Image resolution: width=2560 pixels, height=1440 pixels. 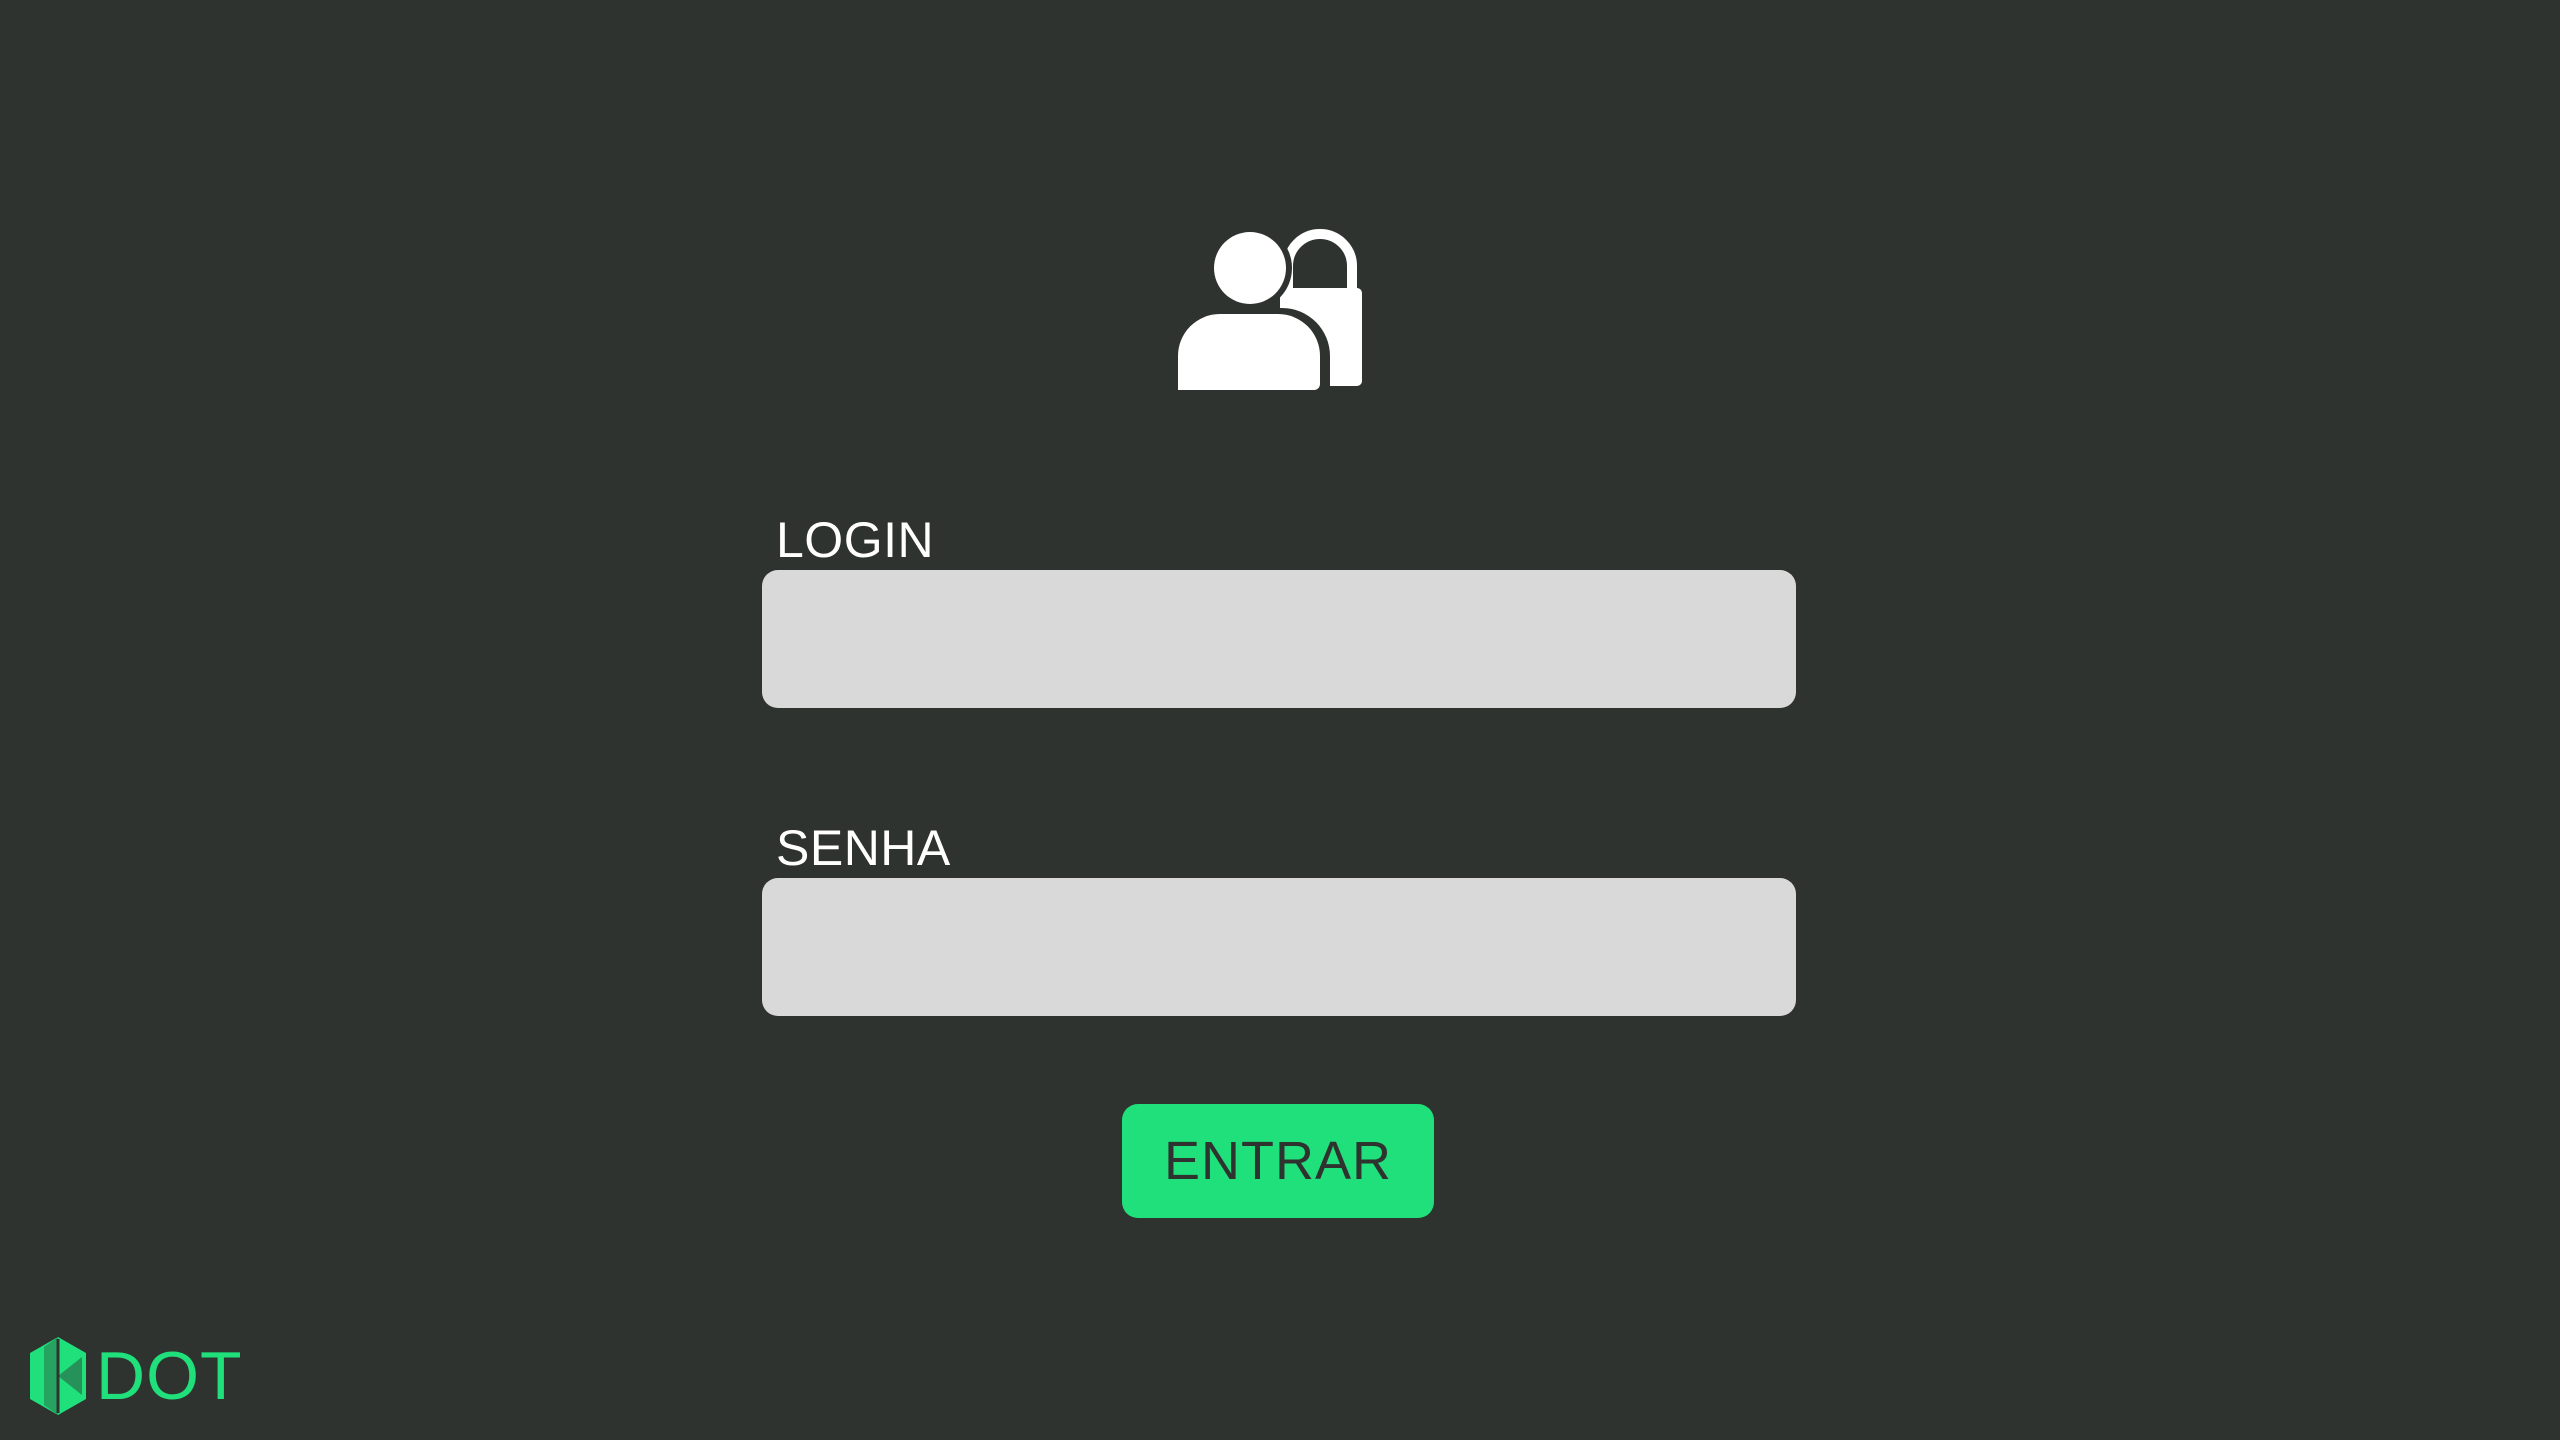 What do you see at coordinates (1279, 947) in the screenshot?
I see `senha-input` at bounding box center [1279, 947].